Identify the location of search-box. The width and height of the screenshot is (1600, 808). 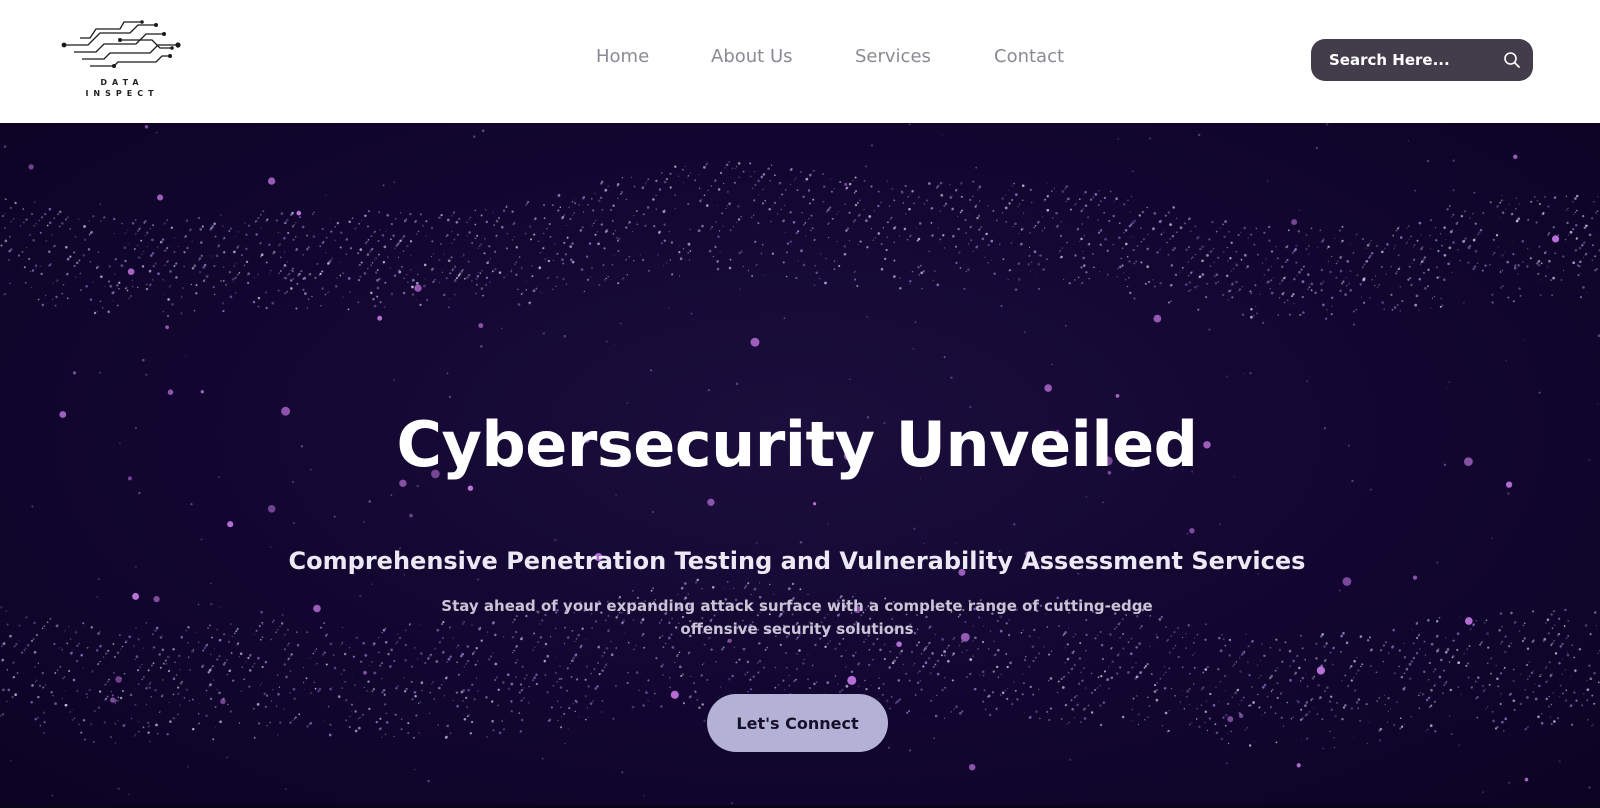
(1422, 60).